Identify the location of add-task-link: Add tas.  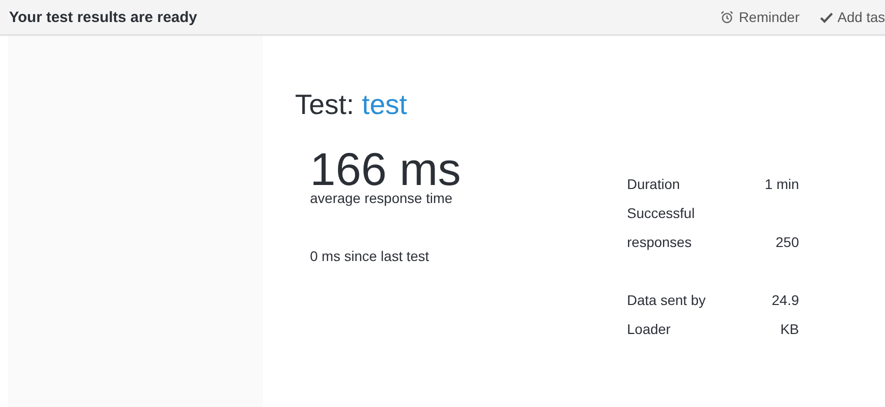
(852, 17).